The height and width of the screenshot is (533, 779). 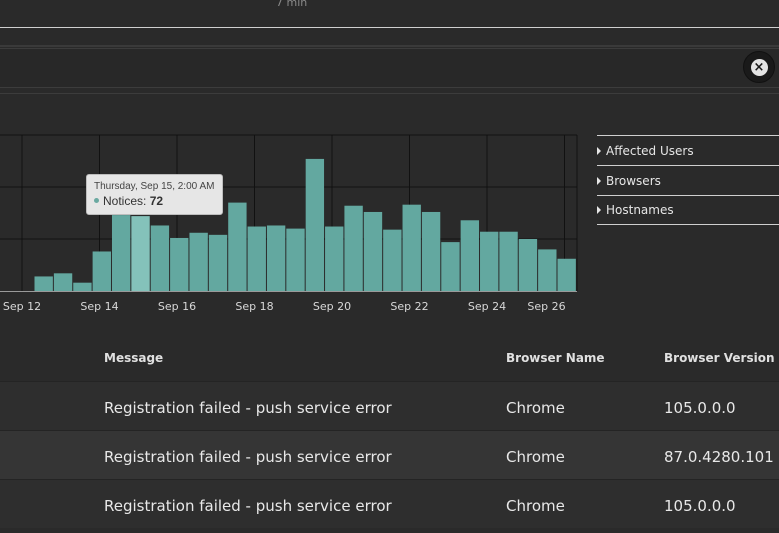 What do you see at coordinates (177, 306) in the screenshot?
I see `x-tick-label: Sep 16` at bounding box center [177, 306].